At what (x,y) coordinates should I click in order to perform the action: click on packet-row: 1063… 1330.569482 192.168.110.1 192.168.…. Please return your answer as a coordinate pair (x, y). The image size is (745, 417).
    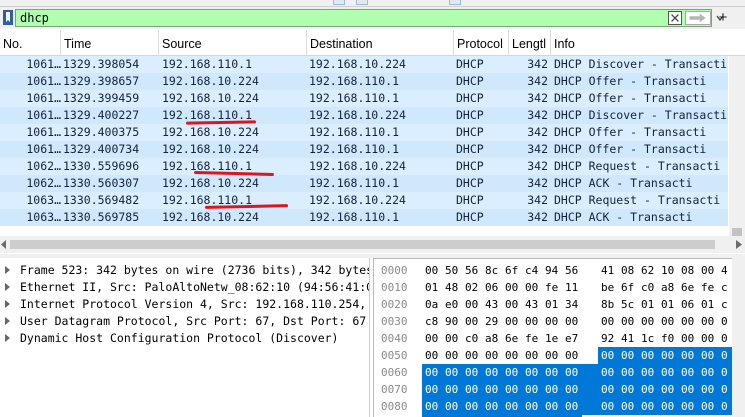
    Looking at the image, I should click on (364, 200).